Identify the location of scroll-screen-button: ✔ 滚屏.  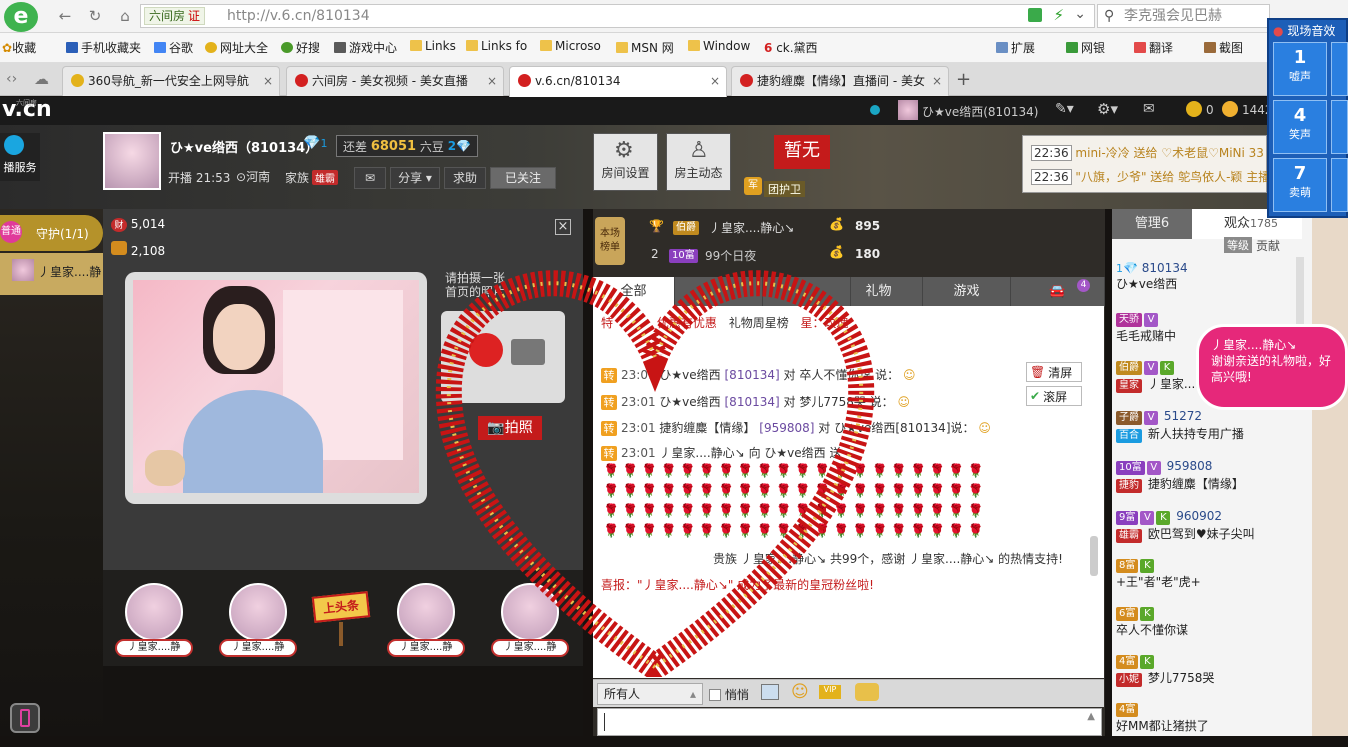
(1054, 396).